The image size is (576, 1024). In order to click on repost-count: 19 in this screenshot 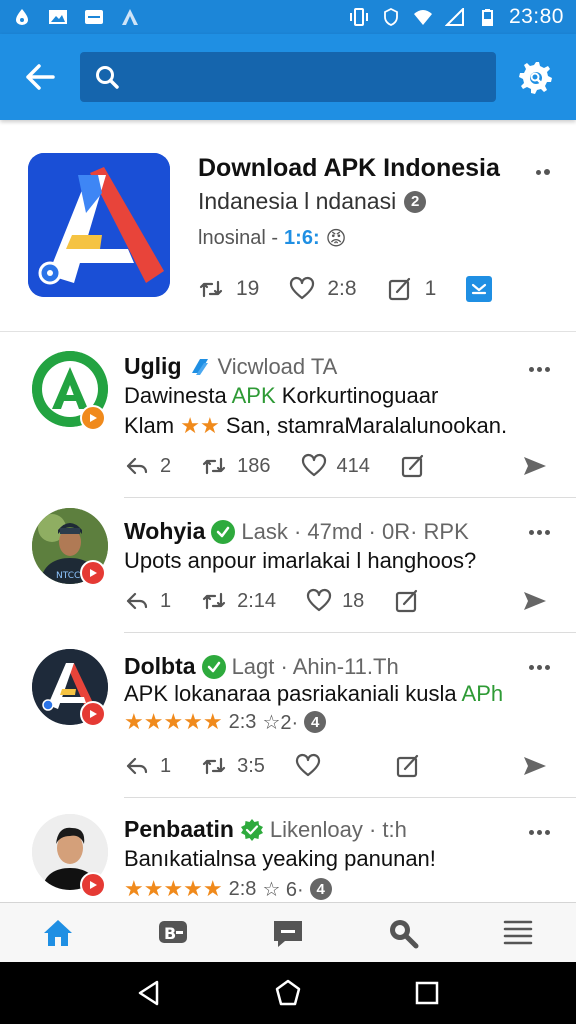, I will do `click(248, 288)`.